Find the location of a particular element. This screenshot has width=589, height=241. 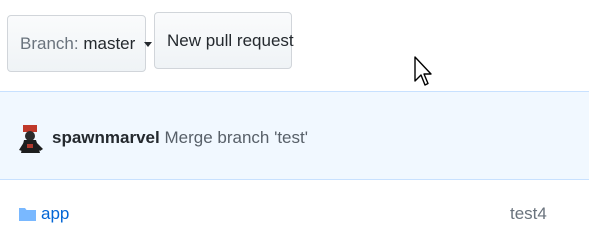

commit-author-link: spawnmarvel is located at coordinates (106, 137).